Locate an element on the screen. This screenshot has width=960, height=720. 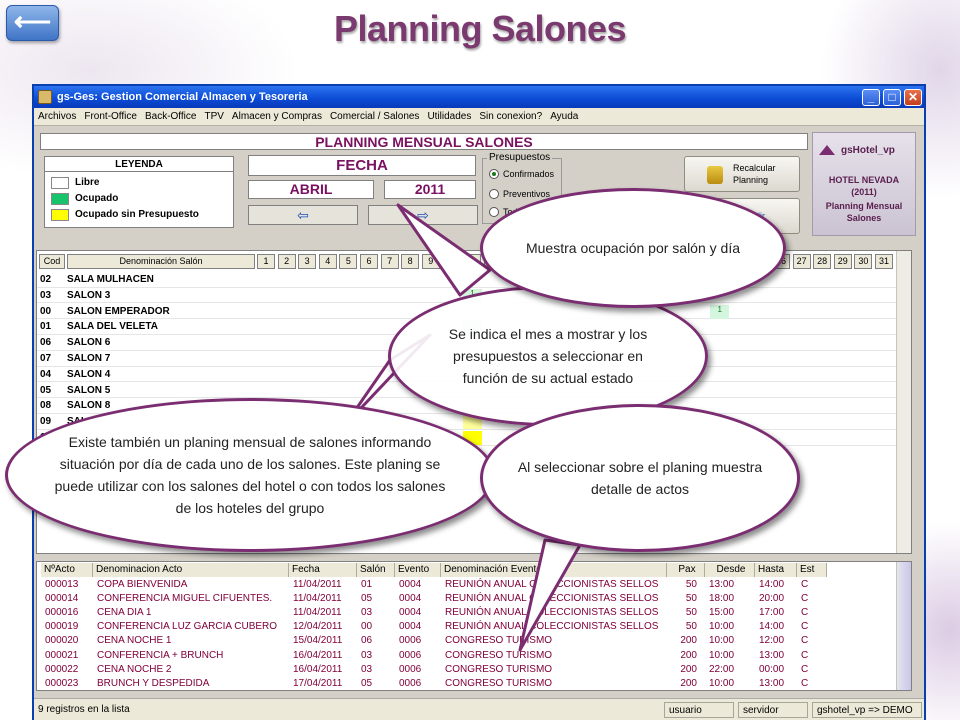
list-col-header: Fecha is located at coordinates (323, 570).